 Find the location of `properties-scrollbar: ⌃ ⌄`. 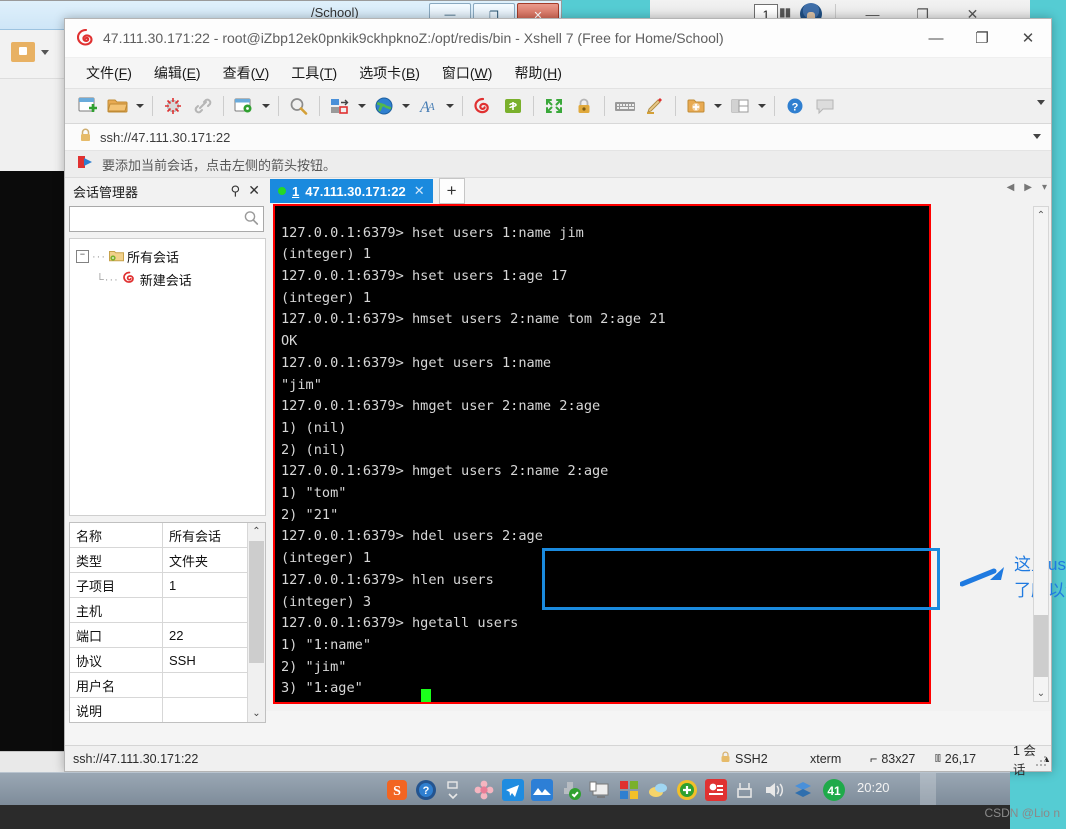

properties-scrollbar: ⌃ ⌄ is located at coordinates (256, 622).